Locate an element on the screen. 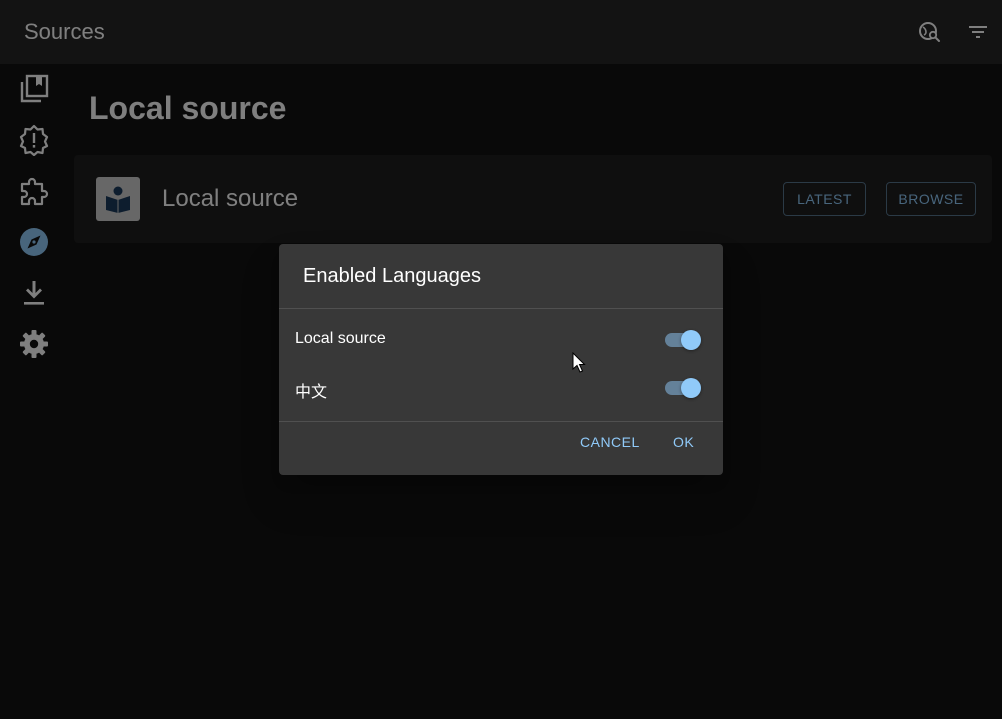 Image resolution: width=1002 pixels, height=719 pixels. language-label: Local source is located at coordinates (340, 338).